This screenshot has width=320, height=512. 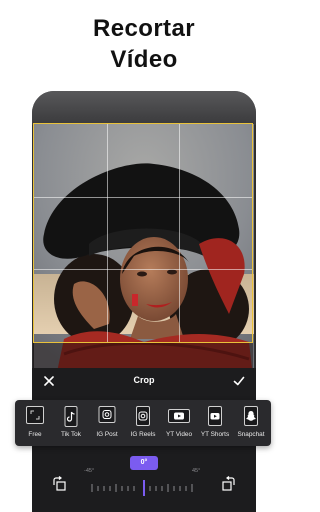 I want to click on rotate-left-icon, so click(x=59, y=484).